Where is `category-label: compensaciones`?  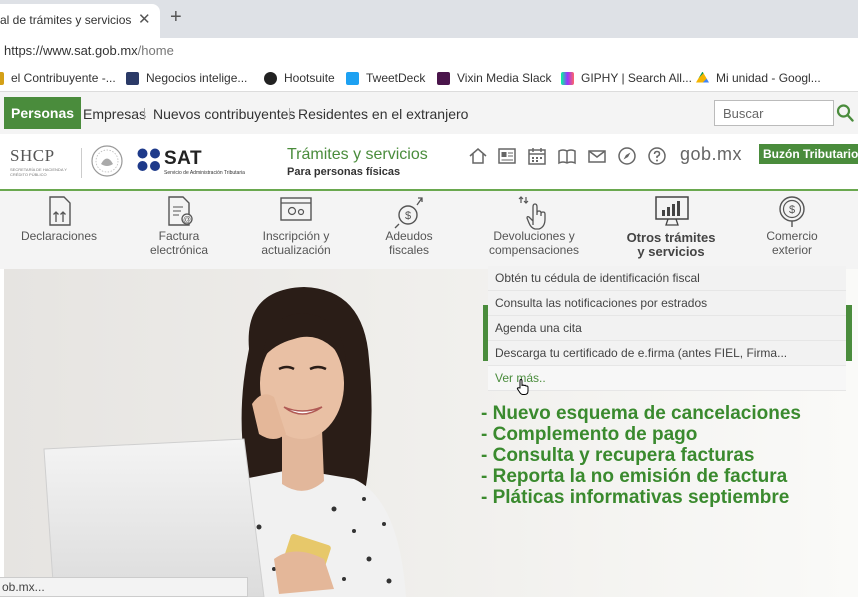 category-label: compensaciones is located at coordinates (534, 250).